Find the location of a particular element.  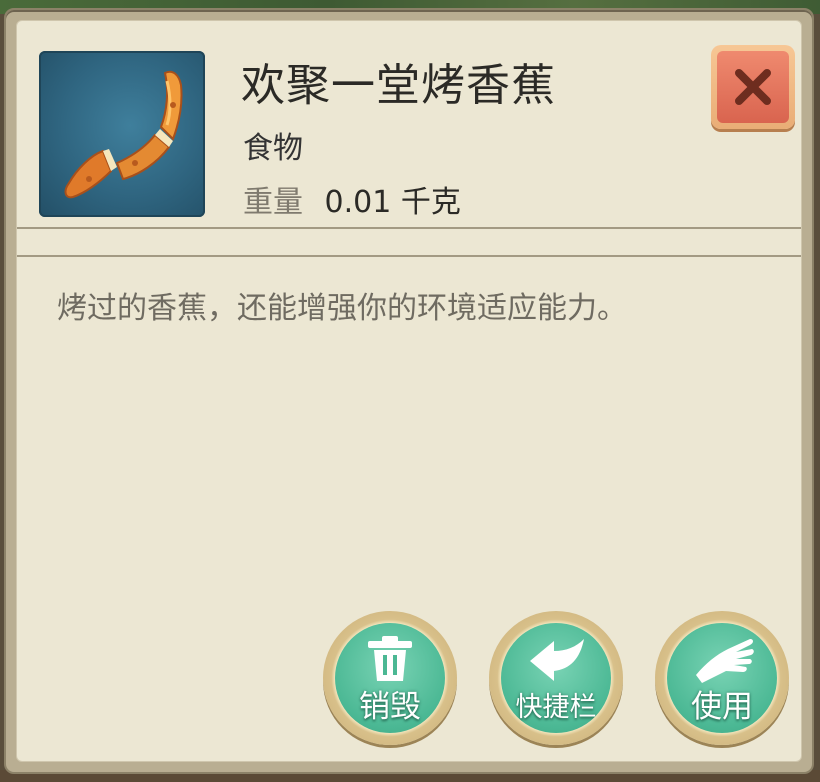

quickbar-button-face: 快捷栏 is located at coordinates (556, 678).